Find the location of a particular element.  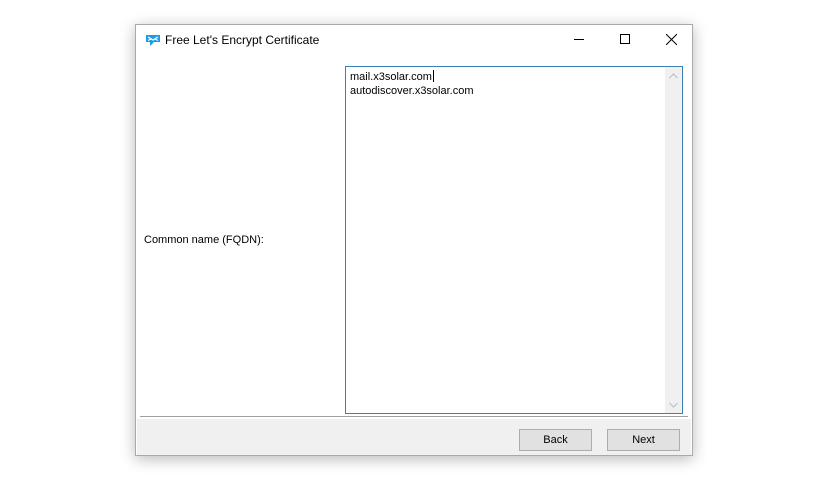

chevron-up-icon is located at coordinates (673, 76).